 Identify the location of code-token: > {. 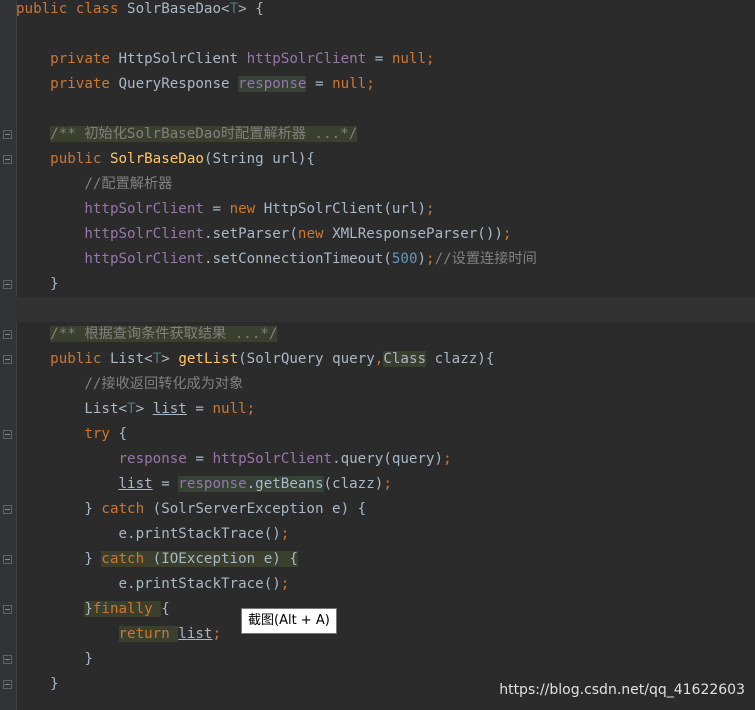
(251, 9).